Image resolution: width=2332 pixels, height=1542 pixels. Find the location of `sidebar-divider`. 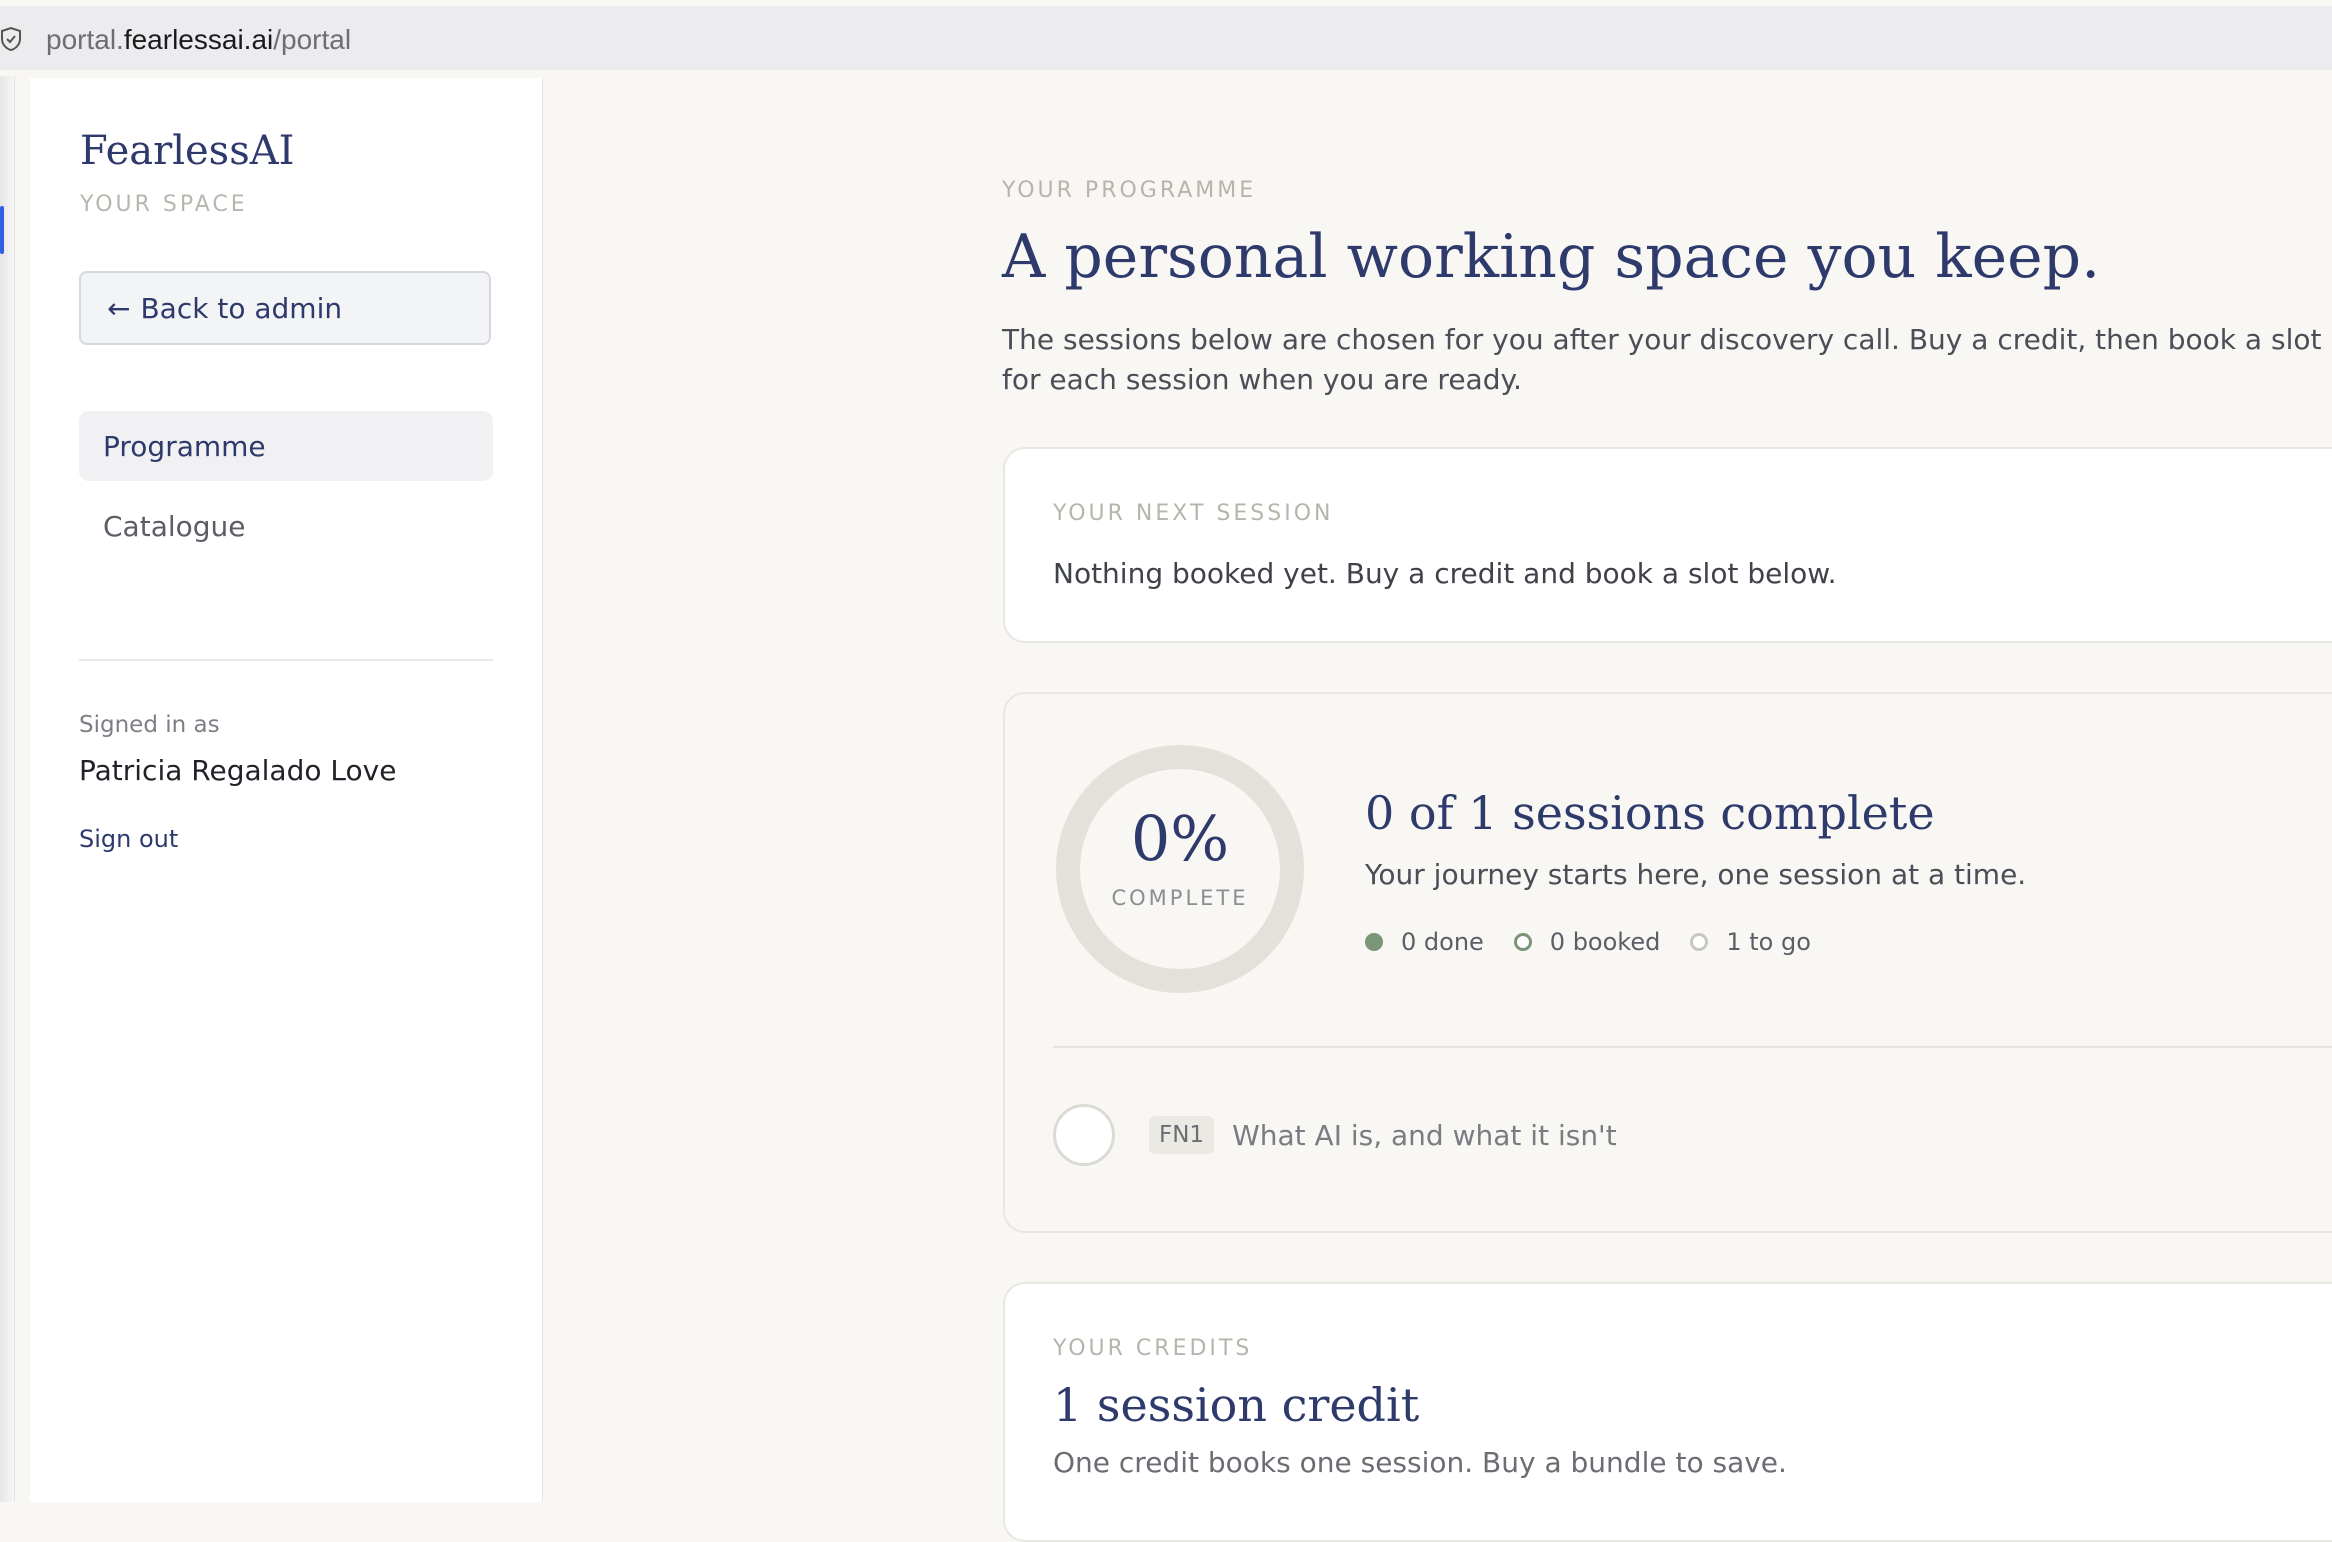

sidebar-divider is located at coordinates (286, 660).